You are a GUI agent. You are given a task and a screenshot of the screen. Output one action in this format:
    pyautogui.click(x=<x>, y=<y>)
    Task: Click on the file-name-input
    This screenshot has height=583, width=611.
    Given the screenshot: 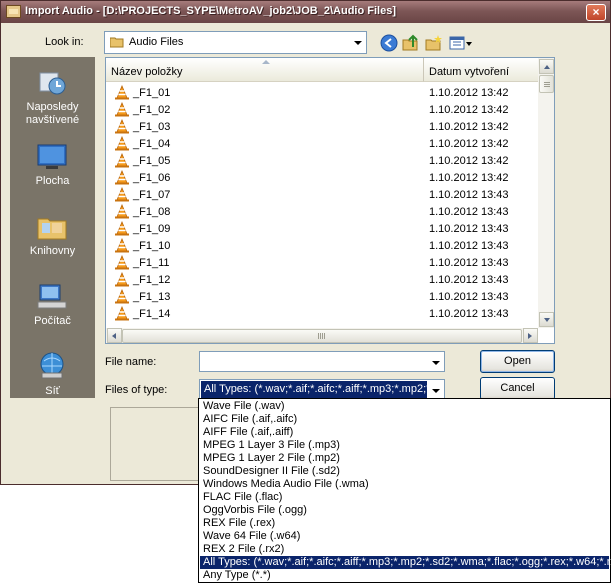 What is the action you would take?
    pyautogui.click(x=322, y=361)
    